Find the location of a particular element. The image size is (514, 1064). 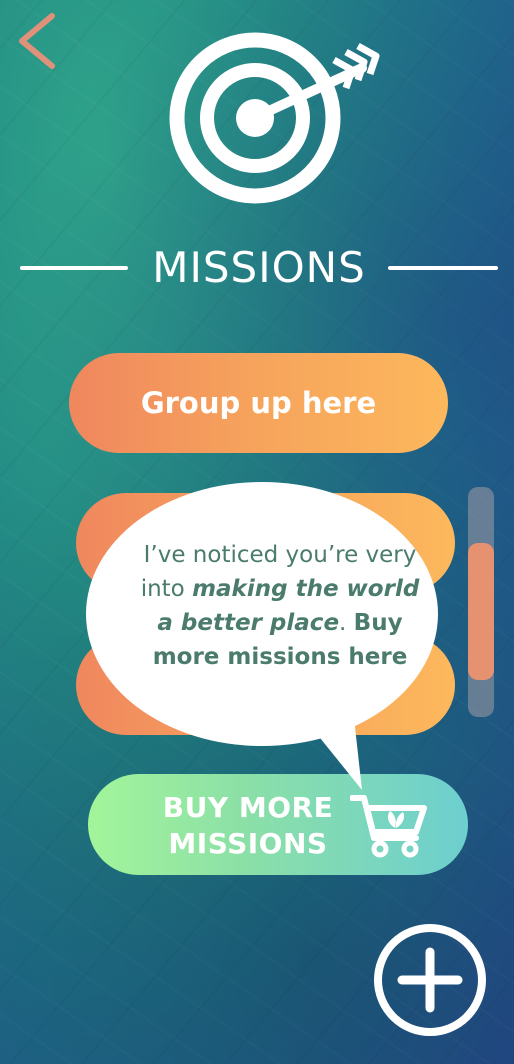

buy-label-line2: MISSIONS is located at coordinates (248, 843).